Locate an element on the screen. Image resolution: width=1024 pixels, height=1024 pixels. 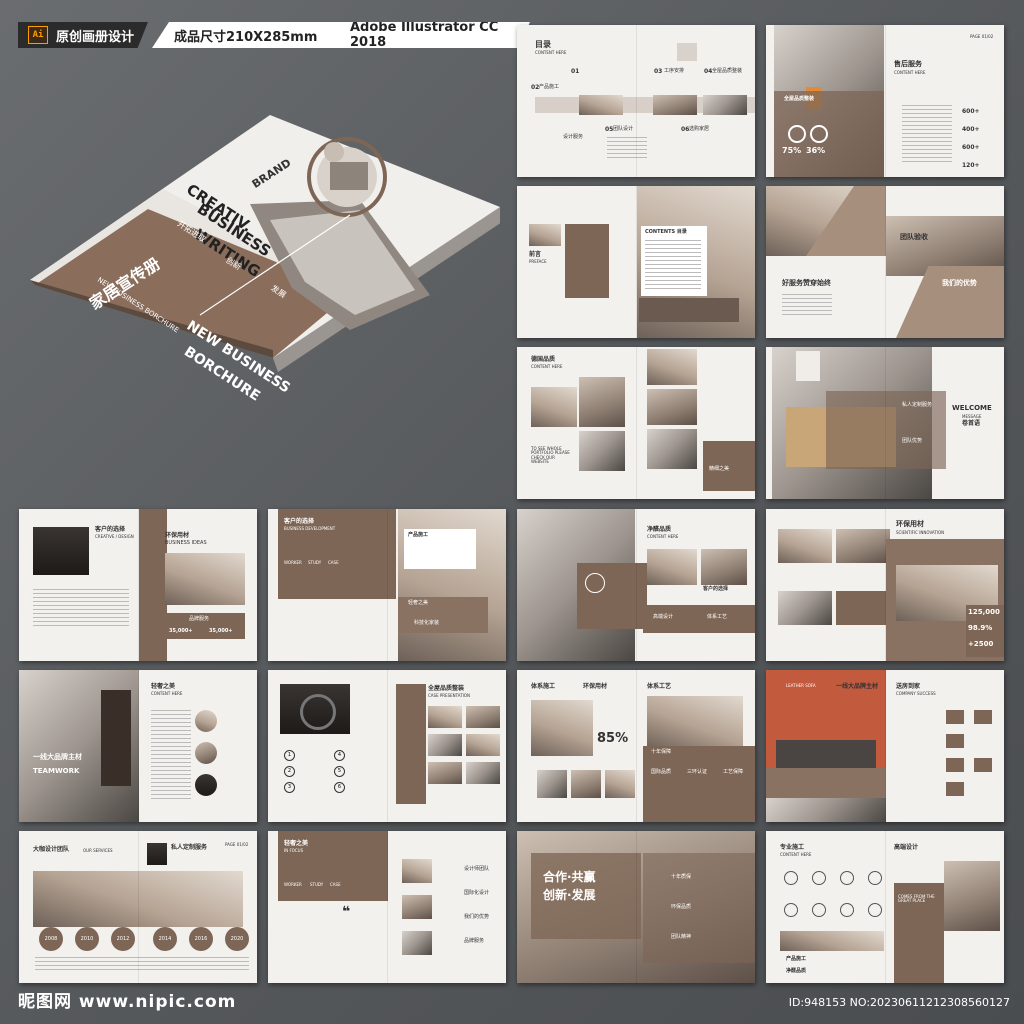
s16-l4: 品牌服务 is located at coordinates (474, 941).